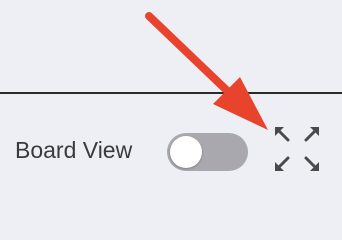 This screenshot has width=342, height=240. I want to click on expand-button, so click(297, 149).